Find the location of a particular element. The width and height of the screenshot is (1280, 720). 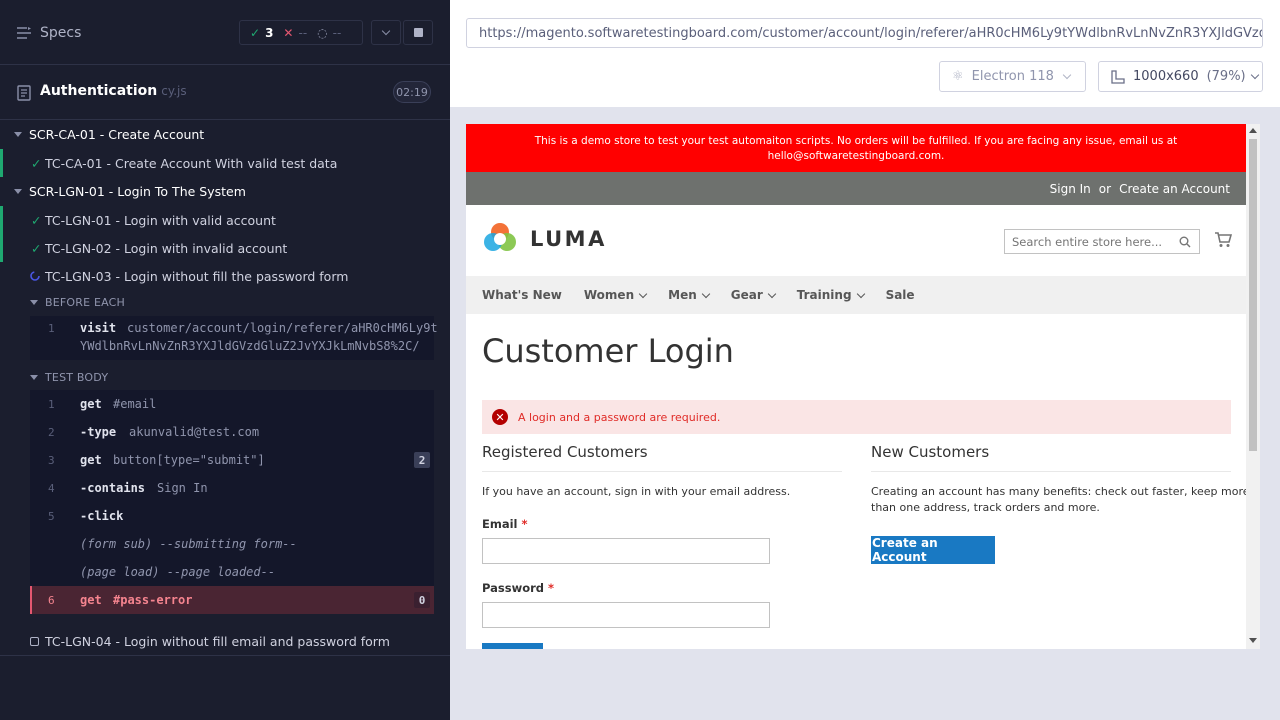

viewport-info: 1000x660 (79%) is located at coordinates (1180, 76).